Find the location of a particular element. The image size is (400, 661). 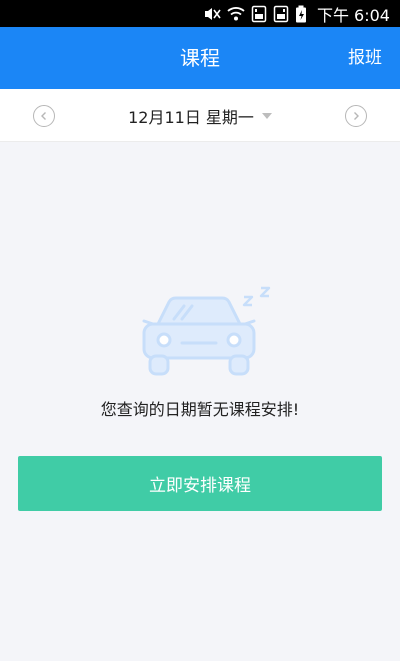

date-selector: 12月11日 星期一 is located at coordinates (200, 115).